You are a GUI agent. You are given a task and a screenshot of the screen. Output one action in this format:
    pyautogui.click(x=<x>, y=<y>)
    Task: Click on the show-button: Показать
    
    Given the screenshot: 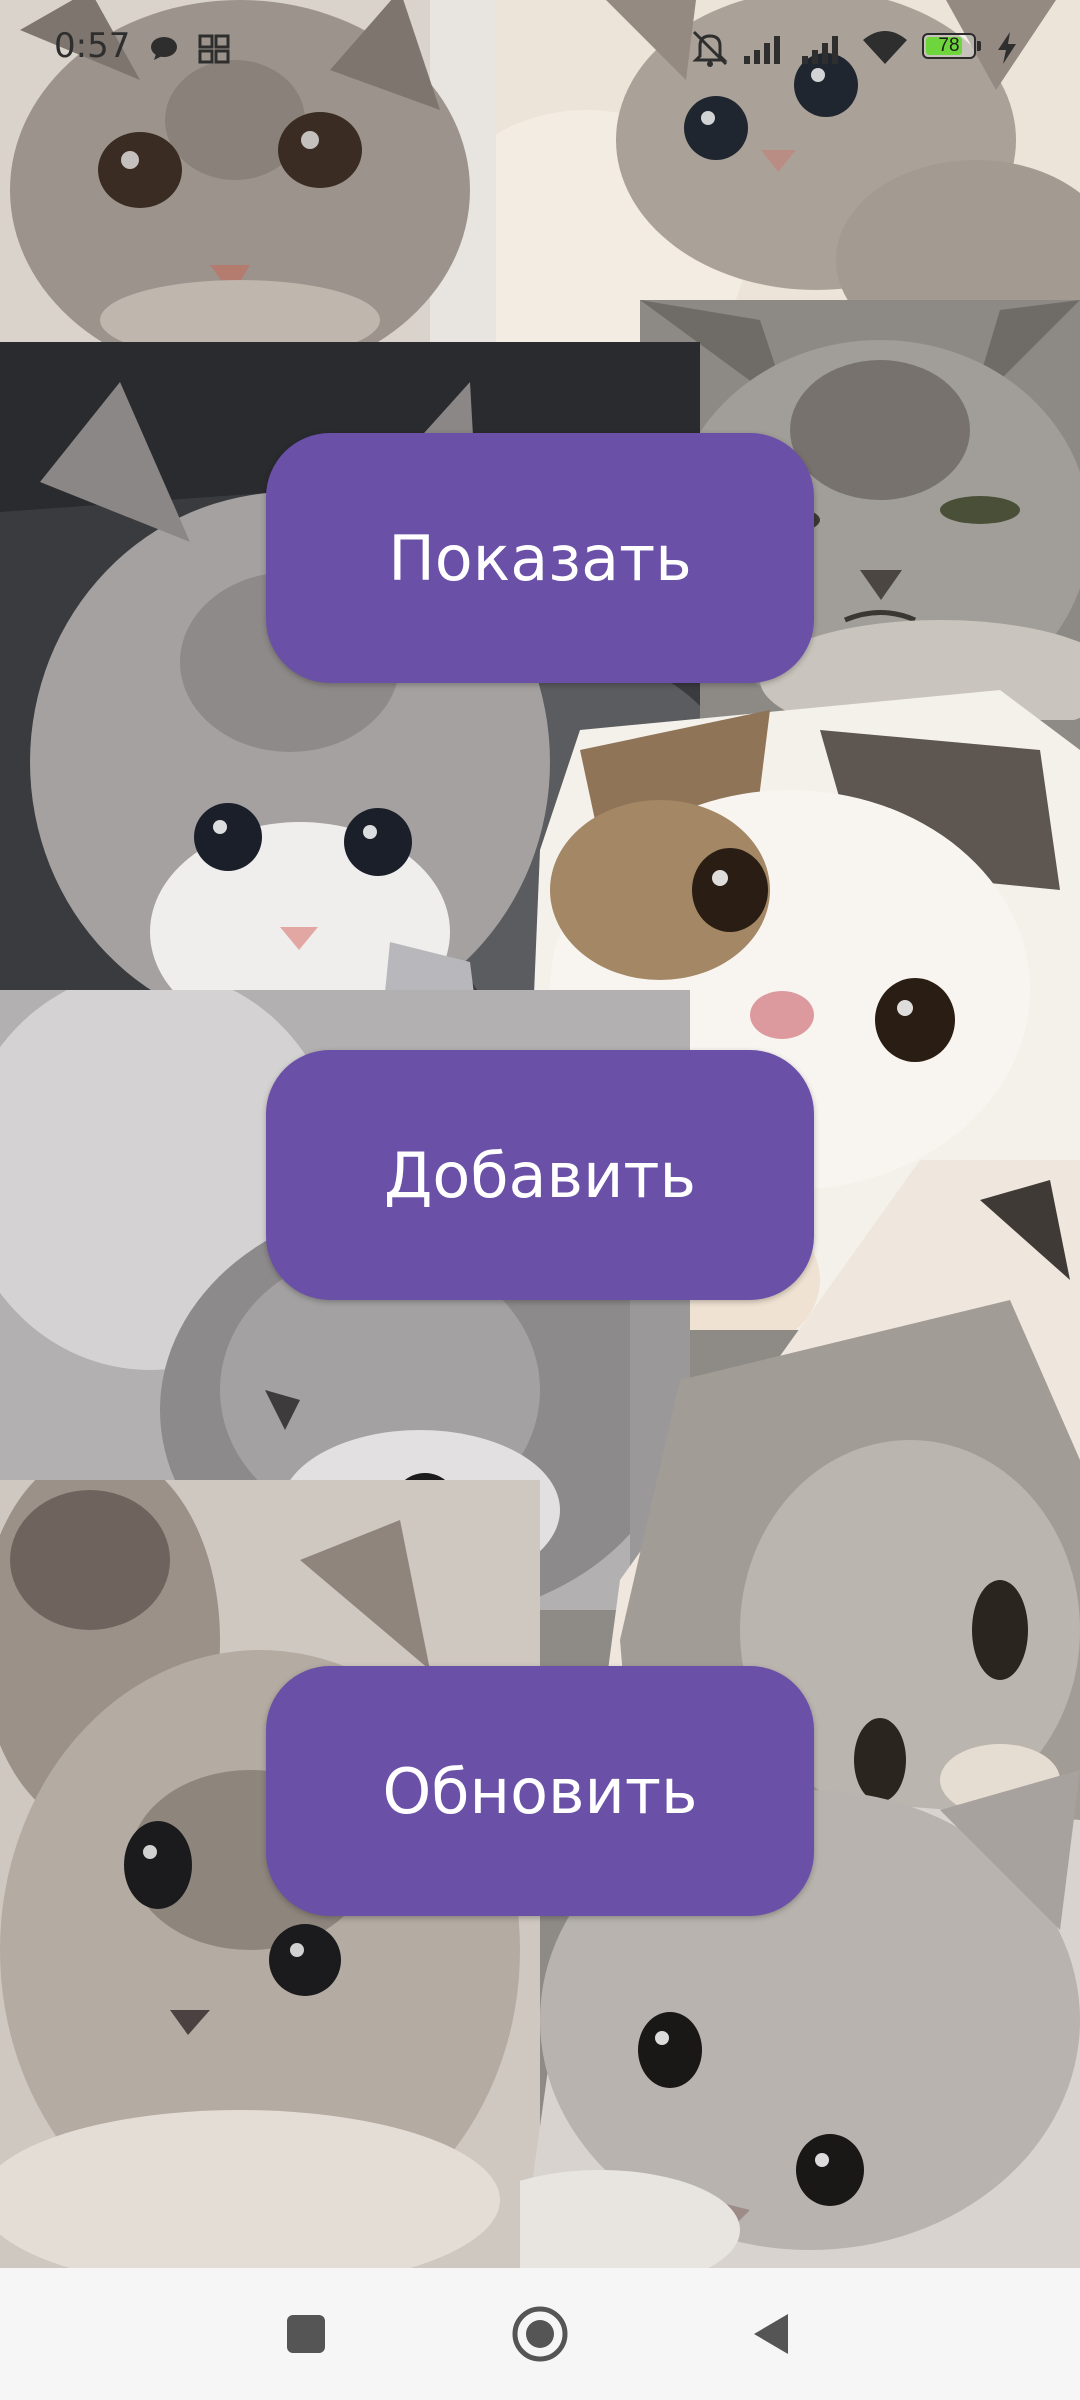 What is the action you would take?
    pyautogui.click(x=540, y=558)
    